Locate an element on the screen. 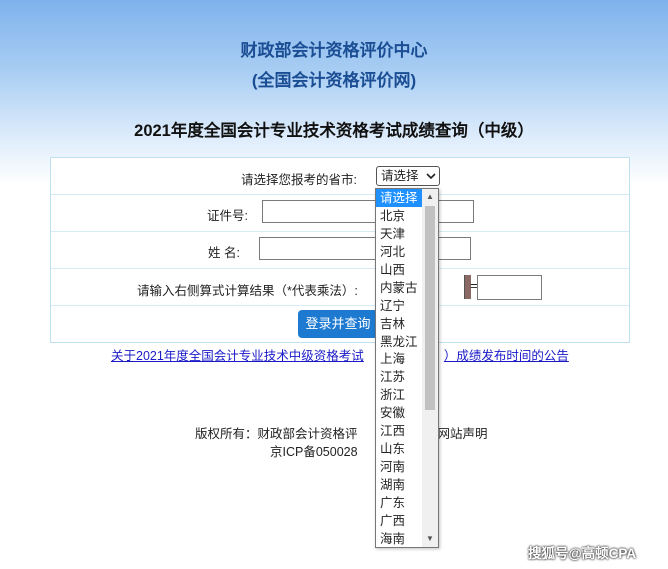 Image resolution: width=668 pixels, height=569 pixels. captcha-answer-input is located at coordinates (509, 287).